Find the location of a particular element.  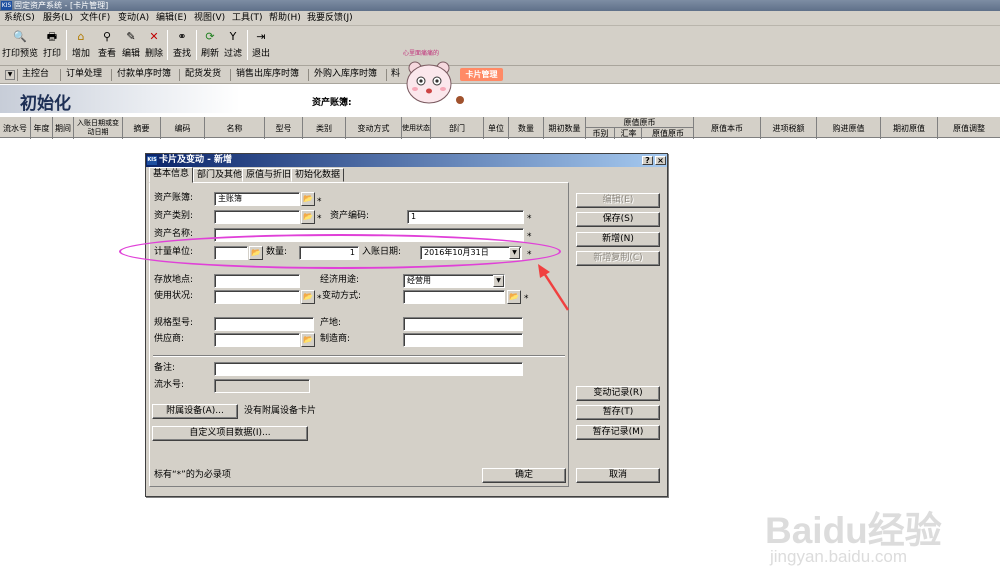

help-icon: ? is located at coordinates (647, 160).